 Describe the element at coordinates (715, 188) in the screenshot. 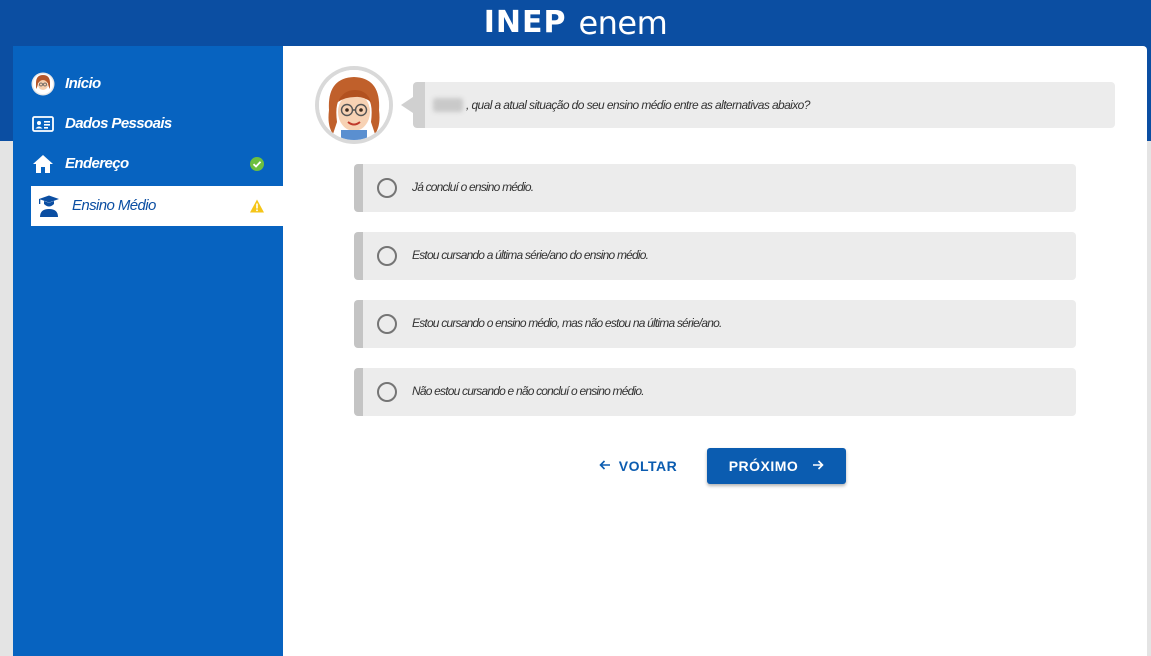

I see `option-1: Já concluí o ensino médio.` at that location.